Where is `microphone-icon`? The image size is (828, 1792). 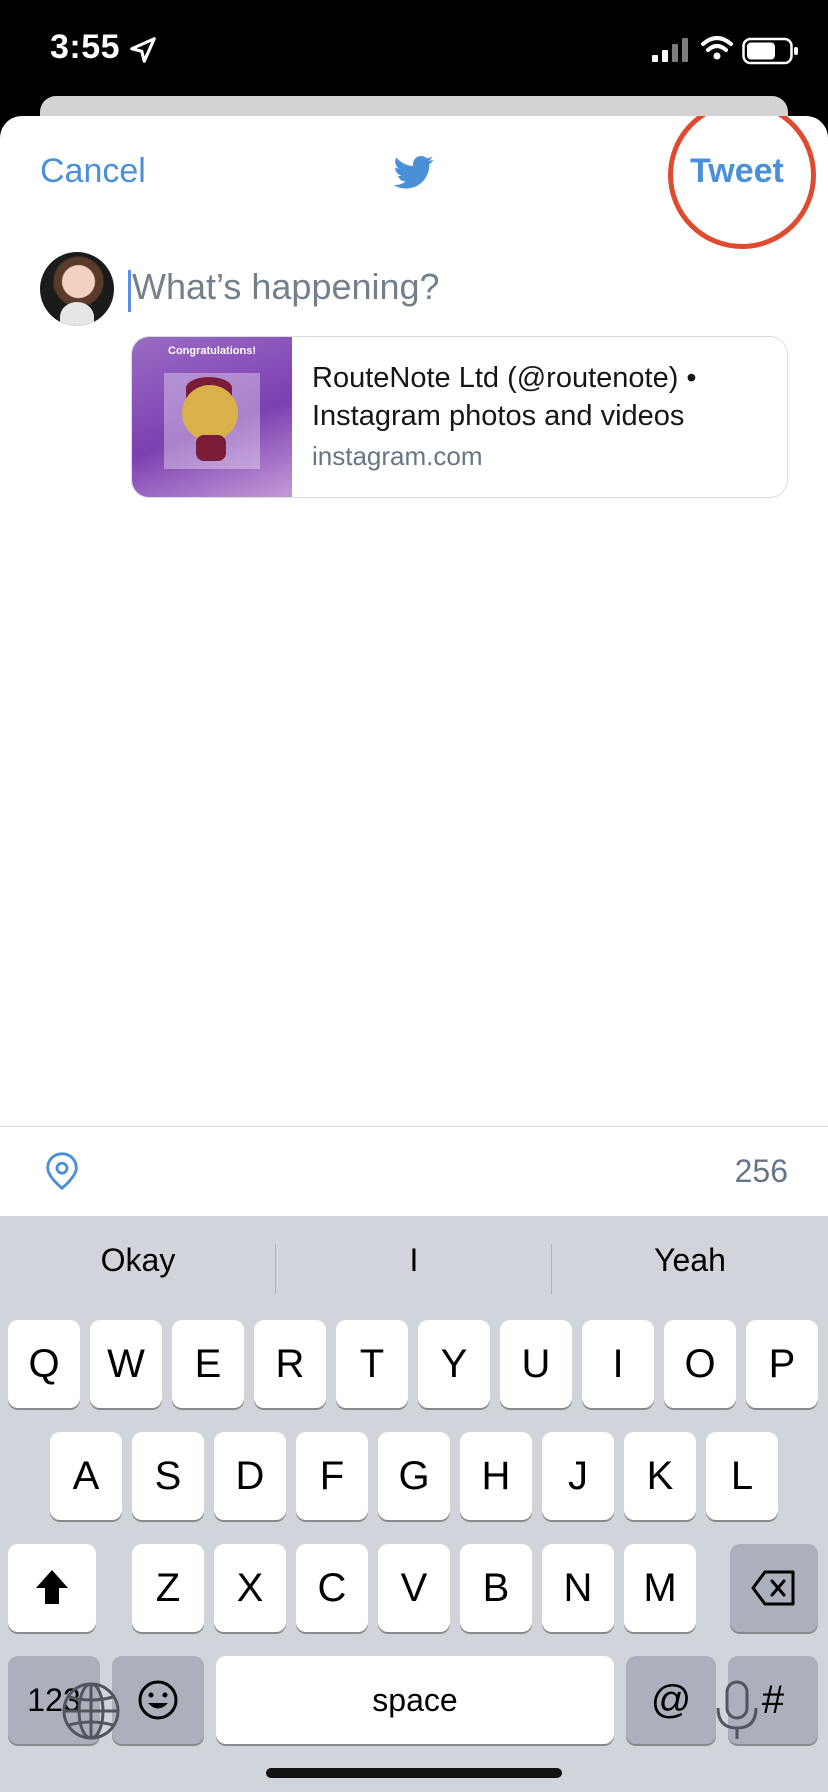 microphone-icon is located at coordinates (737, 1711).